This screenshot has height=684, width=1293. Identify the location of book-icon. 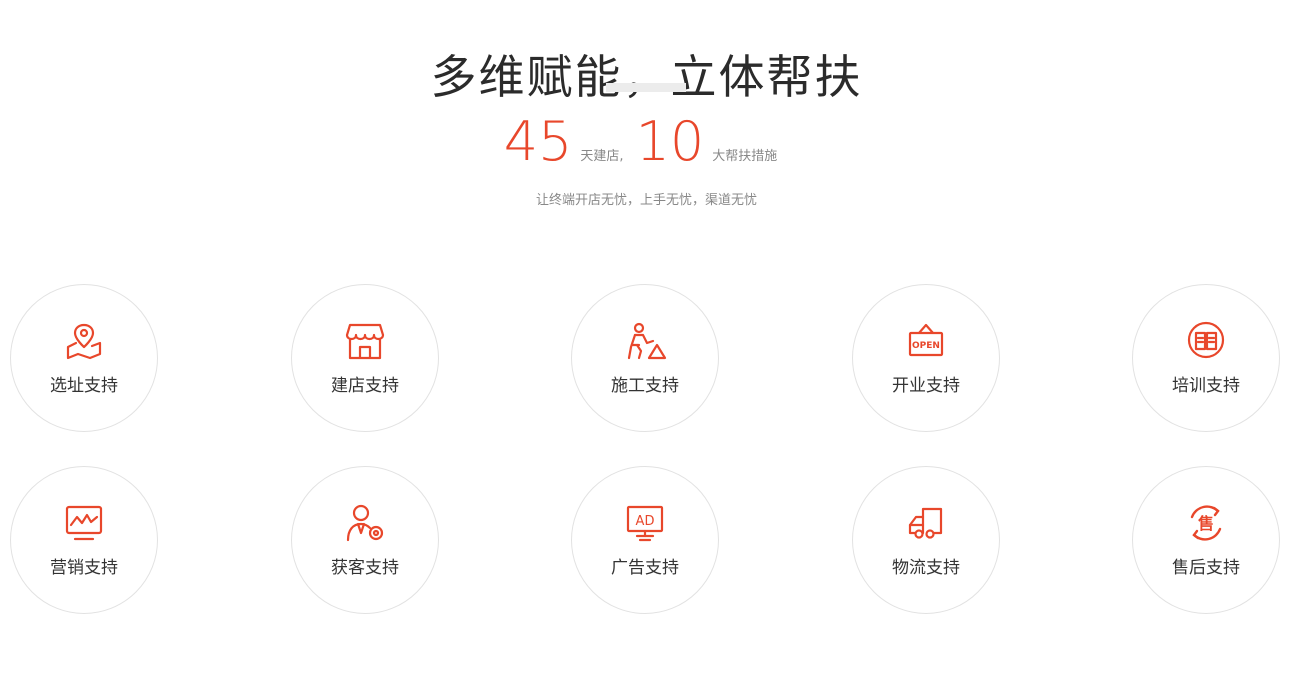
(1206, 341).